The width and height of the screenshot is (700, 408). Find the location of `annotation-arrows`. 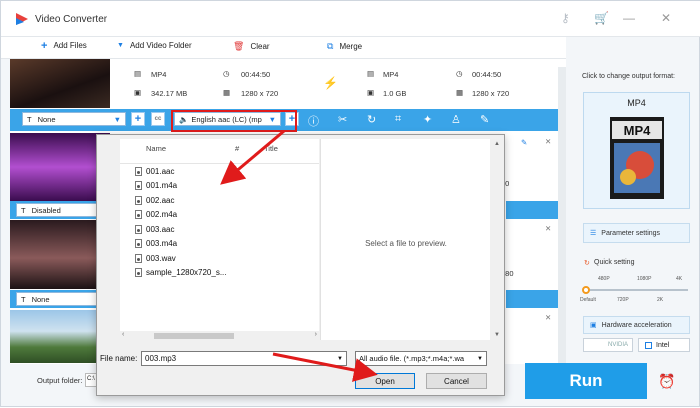

annotation-arrows is located at coordinates (299, 255).